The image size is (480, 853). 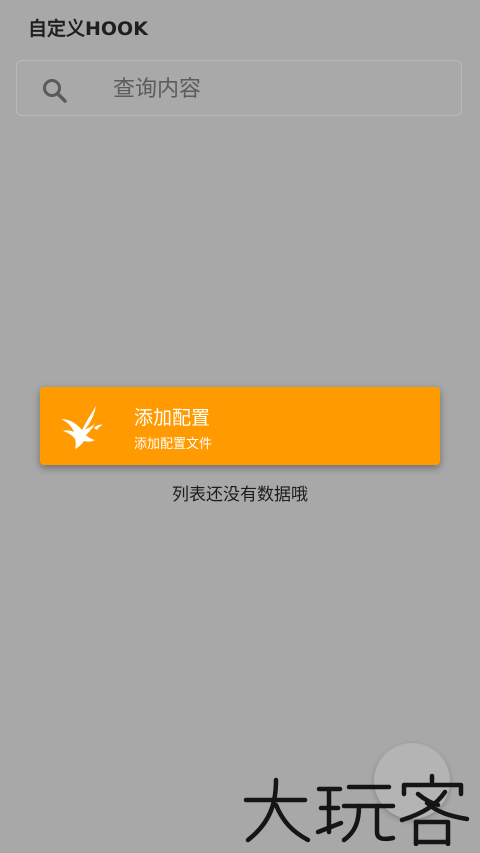 I want to click on search-bar, so click(x=239, y=88).